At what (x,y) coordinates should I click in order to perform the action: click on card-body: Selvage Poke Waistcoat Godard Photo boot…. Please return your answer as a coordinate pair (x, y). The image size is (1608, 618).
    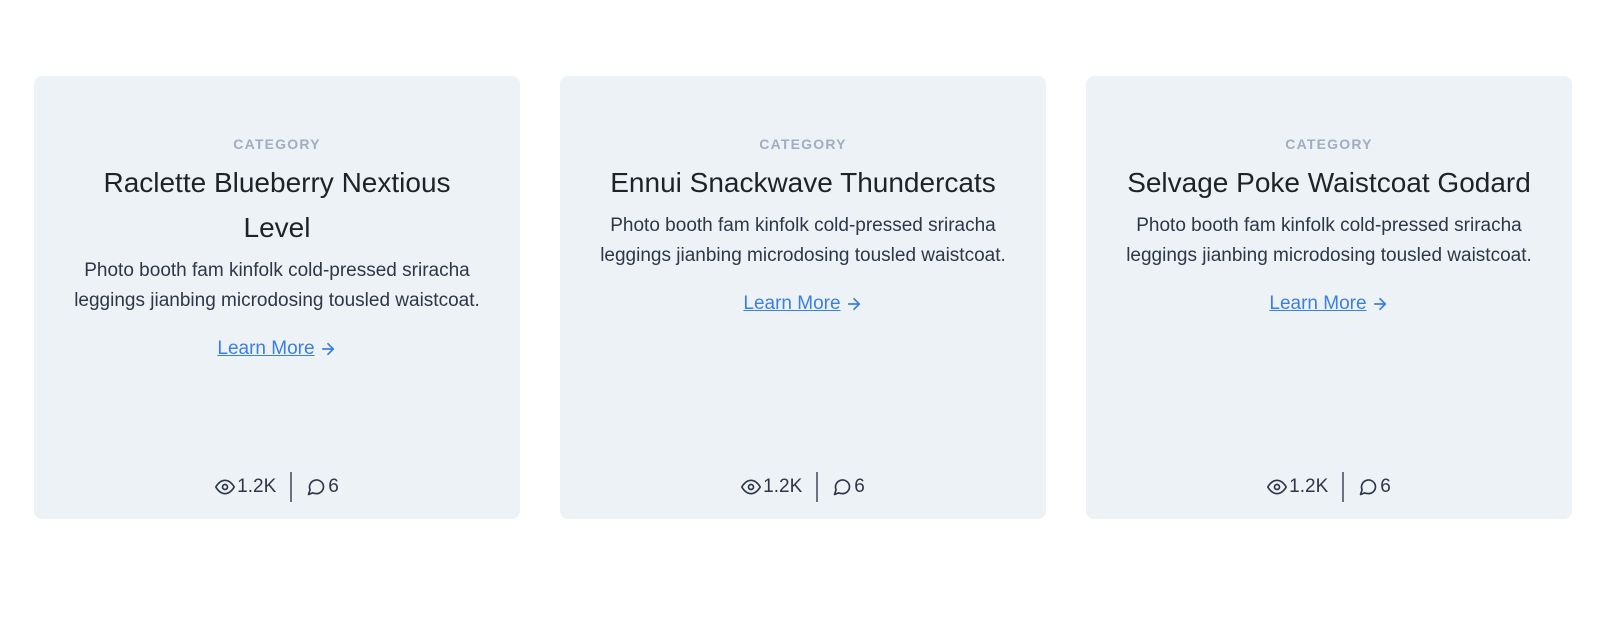
    Looking at the image, I should click on (1329, 237).